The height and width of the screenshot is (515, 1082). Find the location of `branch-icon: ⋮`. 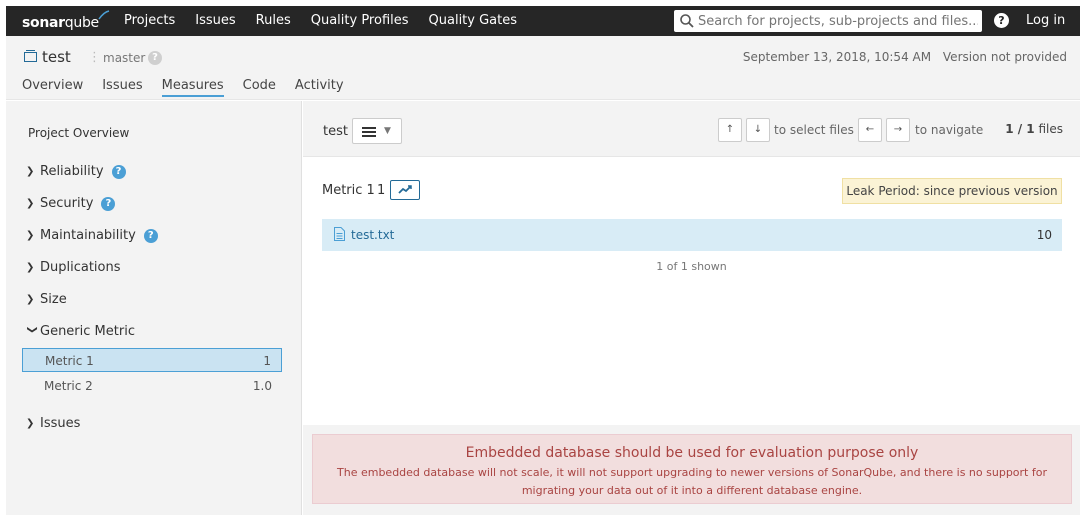

branch-icon: ⋮ is located at coordinates (94, 57).